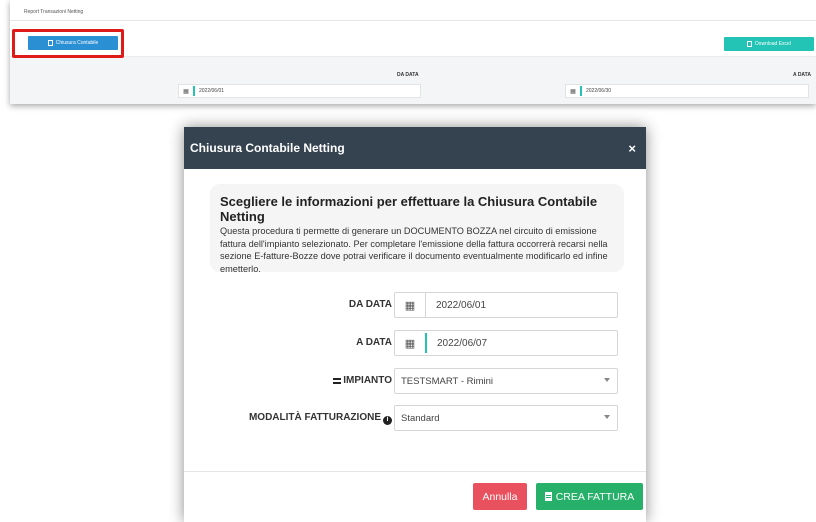 The height and width of the screenshot is (522, 816). What do you see at coordinates (462, 343) in the screenshot?
I see `a-data-value: 2022/06/07` at bounding box center [462, 343].